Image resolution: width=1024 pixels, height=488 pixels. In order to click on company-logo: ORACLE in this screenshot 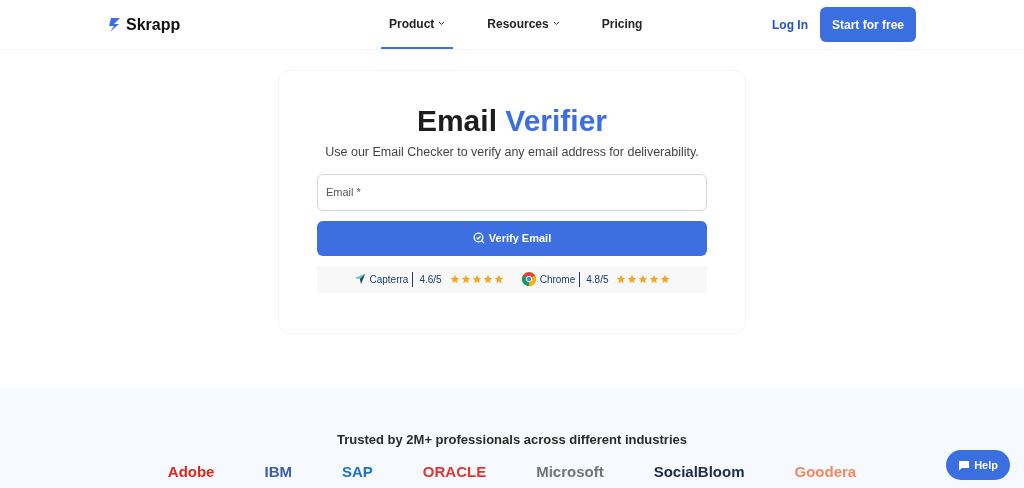, I will do `click(454, 471)`.